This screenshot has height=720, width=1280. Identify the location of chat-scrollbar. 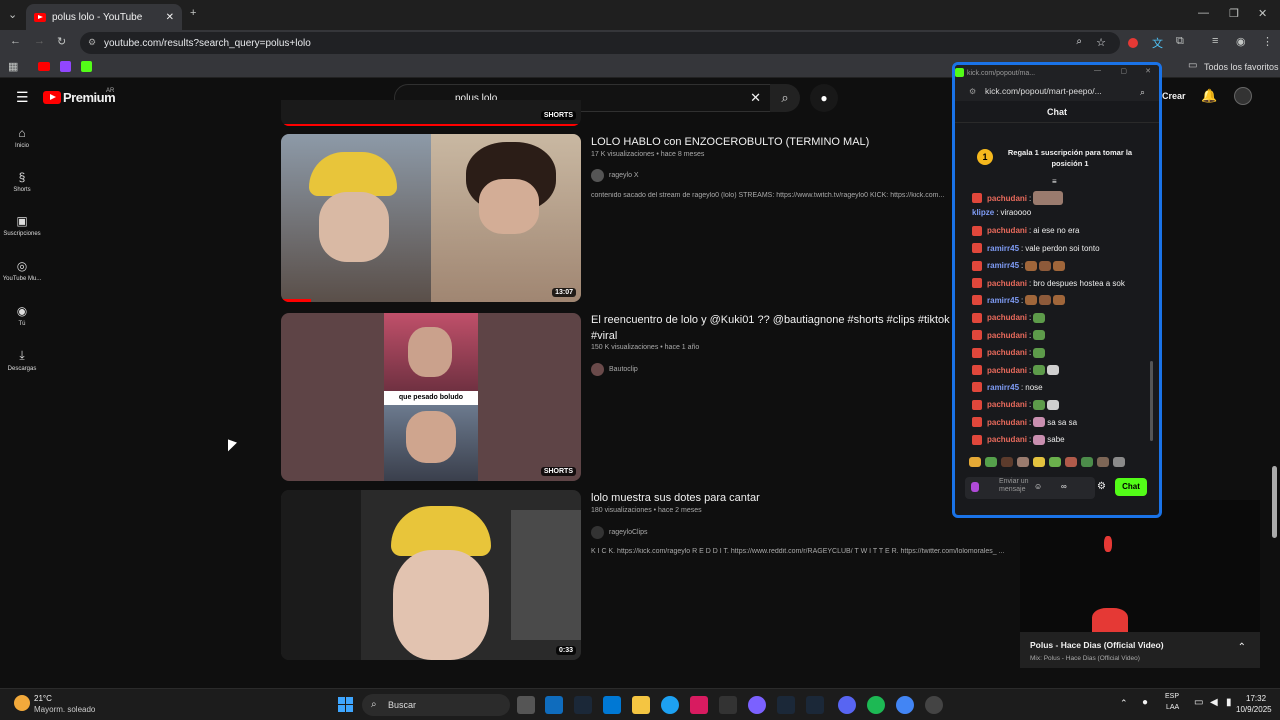
(1151, 401).